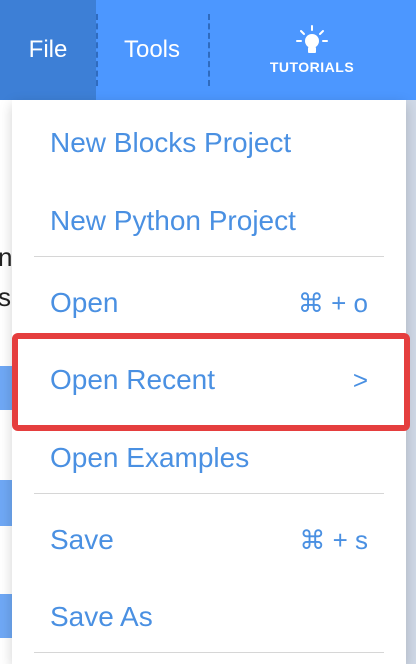 Image resolution: width=416 pixels, height=664 pixels. I want to click on tutorials-button: TUTORIALS, so click(312, 50).